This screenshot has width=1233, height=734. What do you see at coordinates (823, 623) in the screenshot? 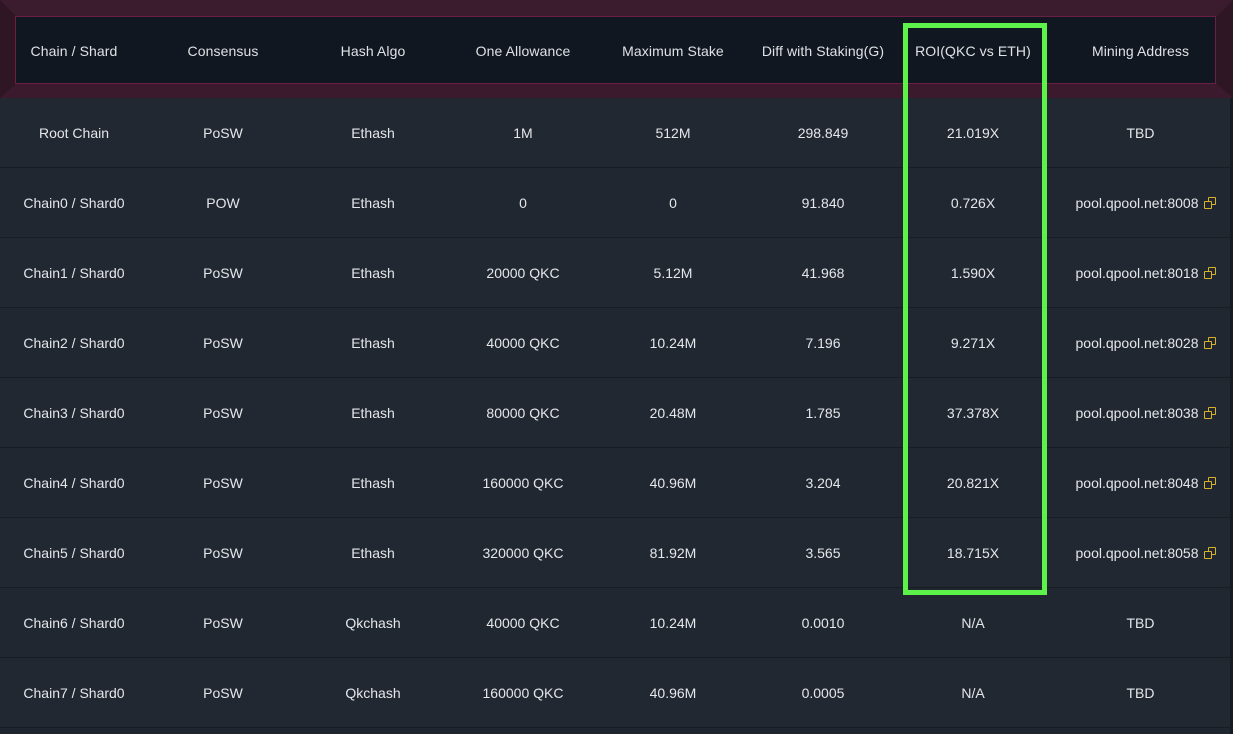
I see `cell-diff-with-staking: 0.0010` at bounding box center [823, 623].